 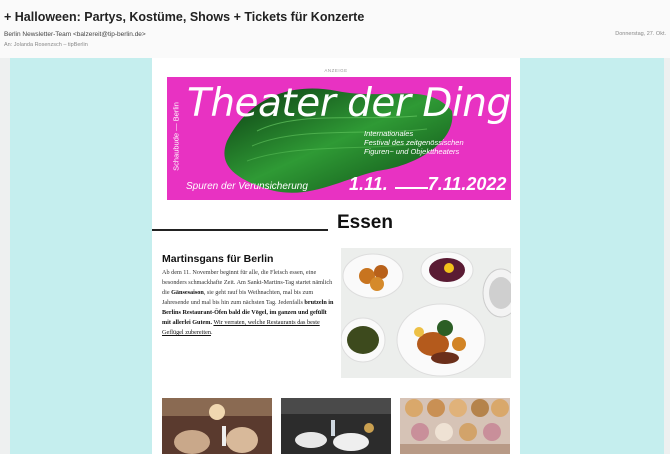 What do you see at coordinates (349, 103) in the screenshot?
I see `banner-title: Theater der Dinge` at bounding box center [349, 103].